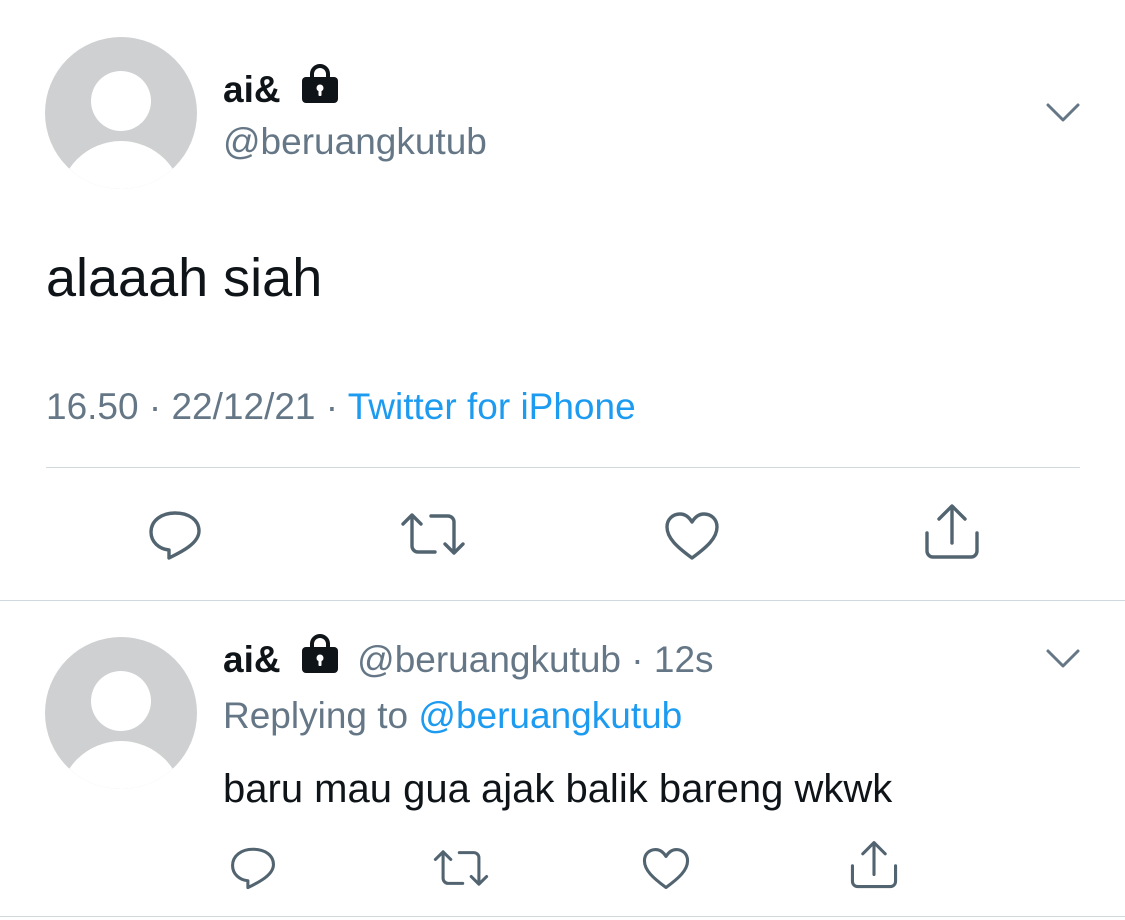 The height and width of the screenshot is (920, 1125). What do you see at coordinates (341, 407) in the screenshot?
I see `tweet-meta: 16.50 · 22/12/21 · Twitter for iPhone` at bounding box center [341, 407].